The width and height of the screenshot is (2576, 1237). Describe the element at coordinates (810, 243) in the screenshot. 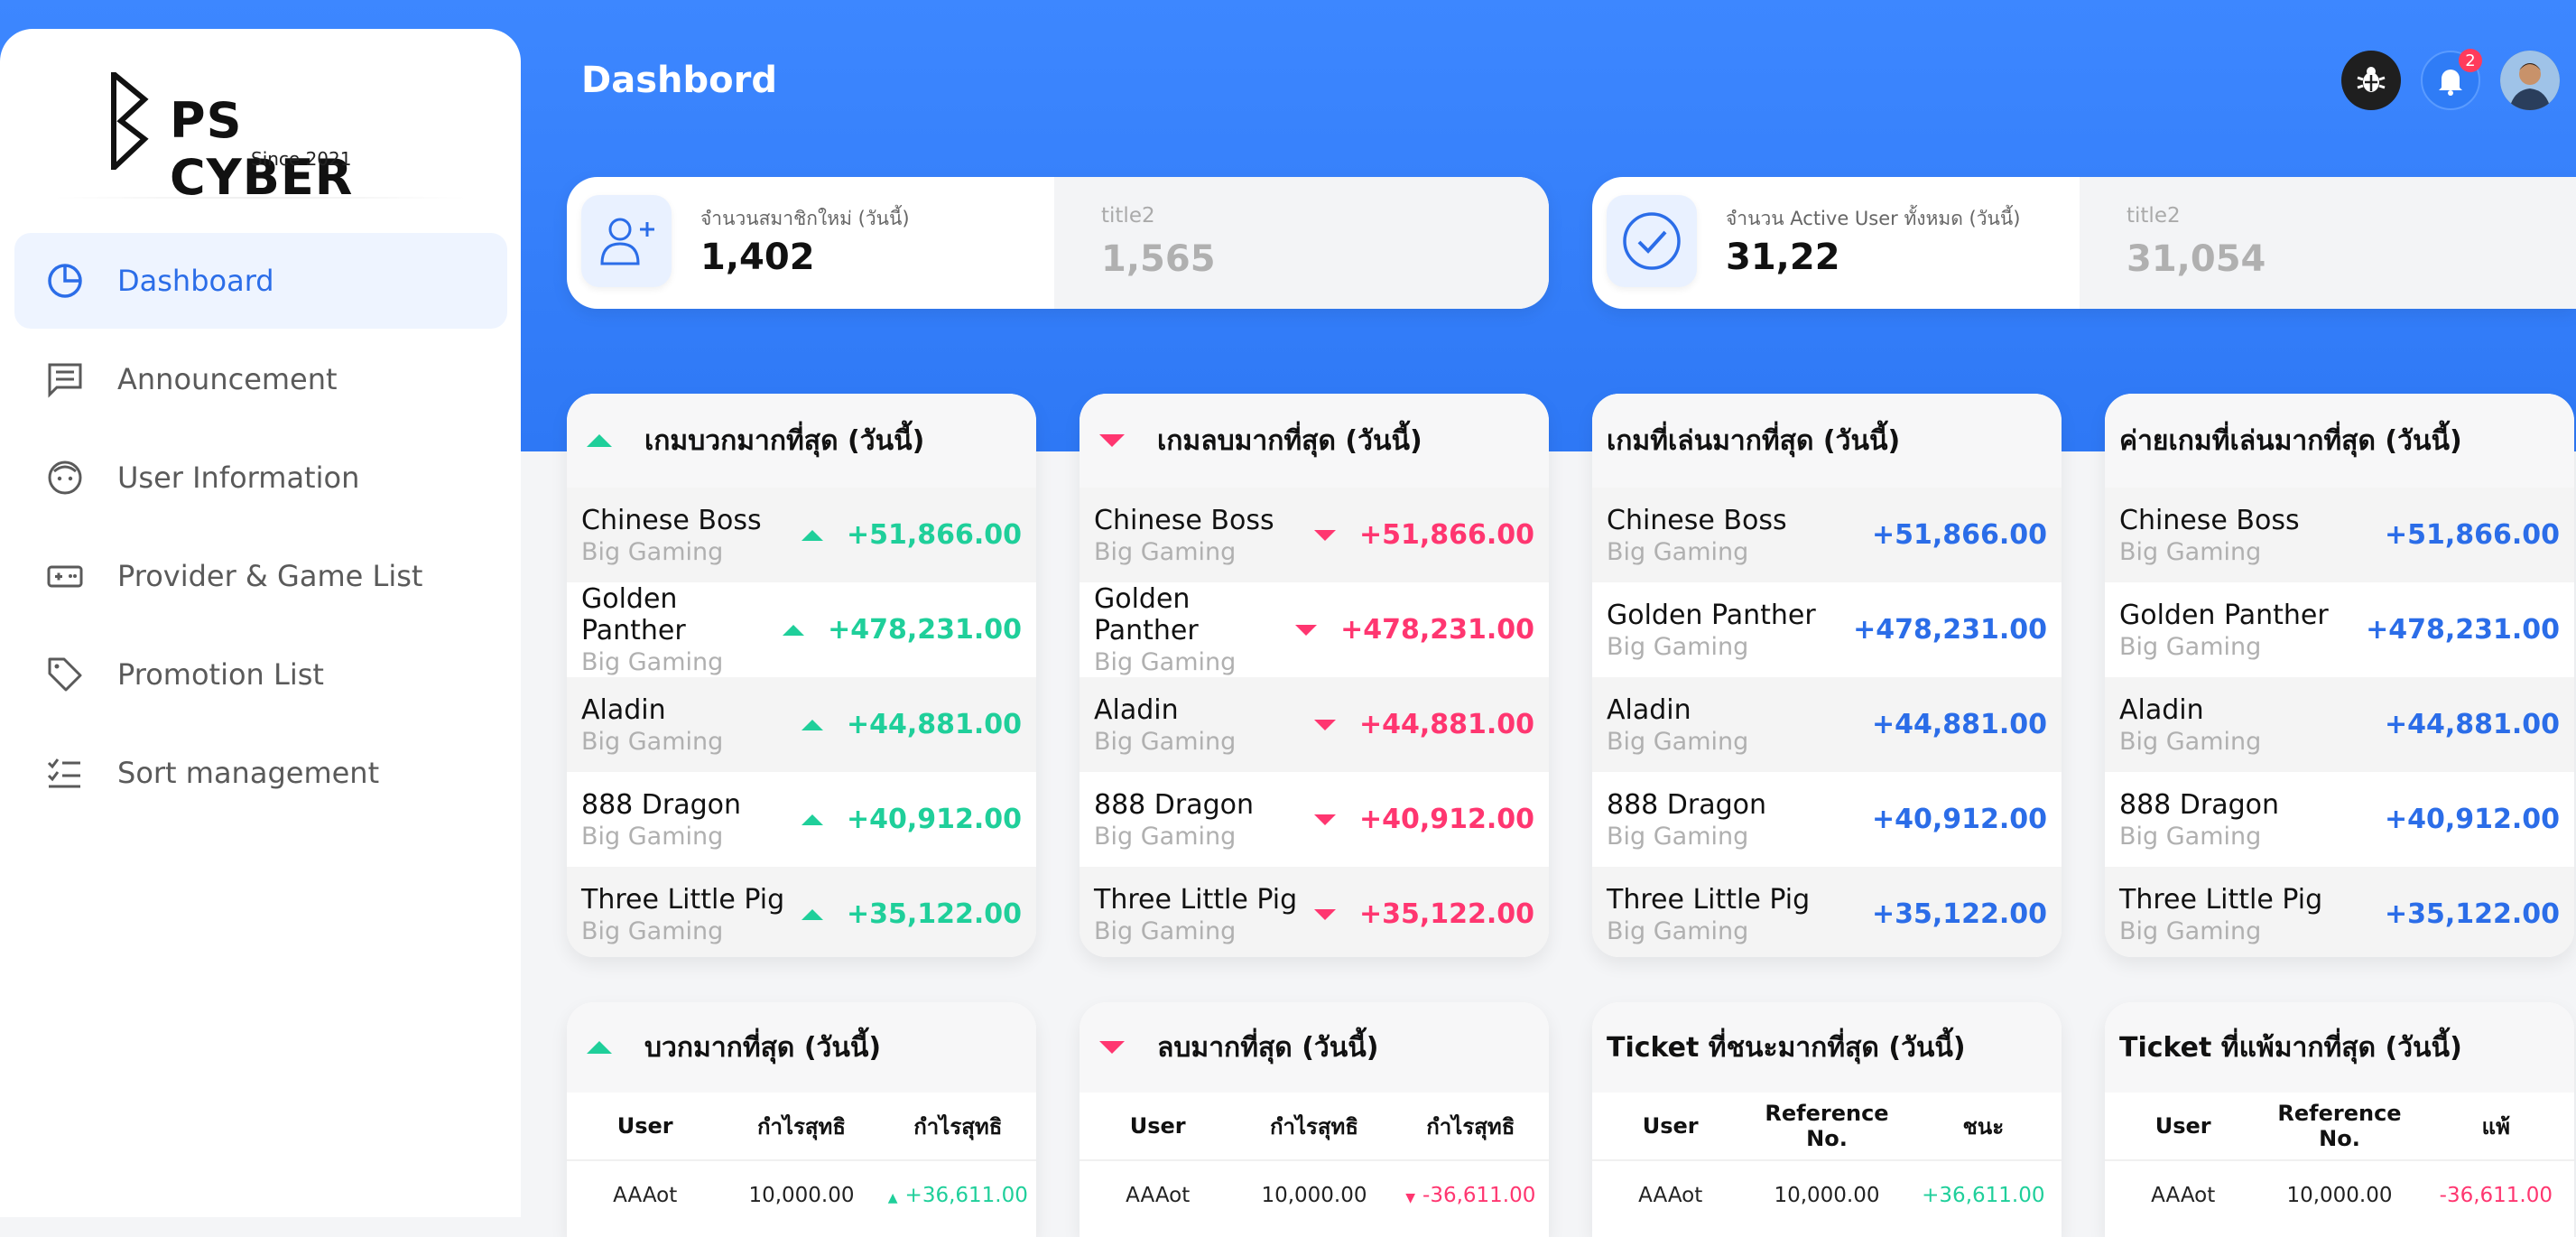

I see `stat-card-main: จำนวนสมาชิกใหม่ (วันนี้) 1,402` at that location.